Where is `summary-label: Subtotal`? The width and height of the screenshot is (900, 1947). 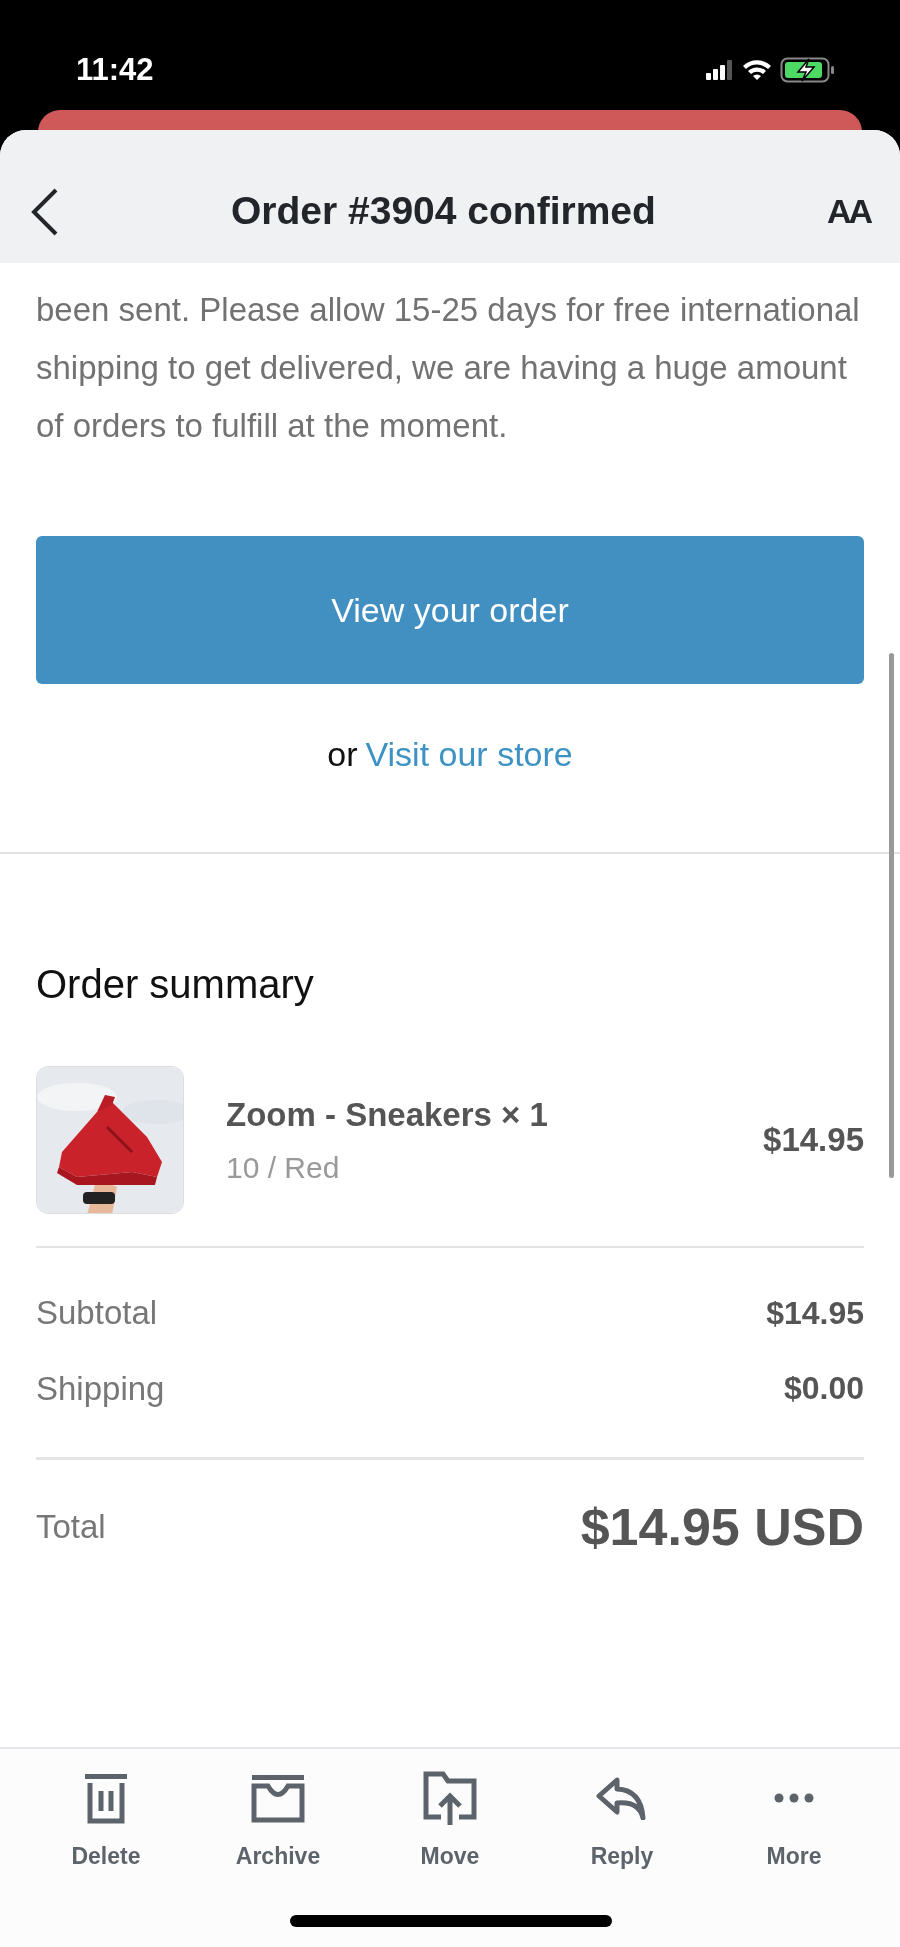
summary-label: Subtotal is located at coordinates (97, 1313).